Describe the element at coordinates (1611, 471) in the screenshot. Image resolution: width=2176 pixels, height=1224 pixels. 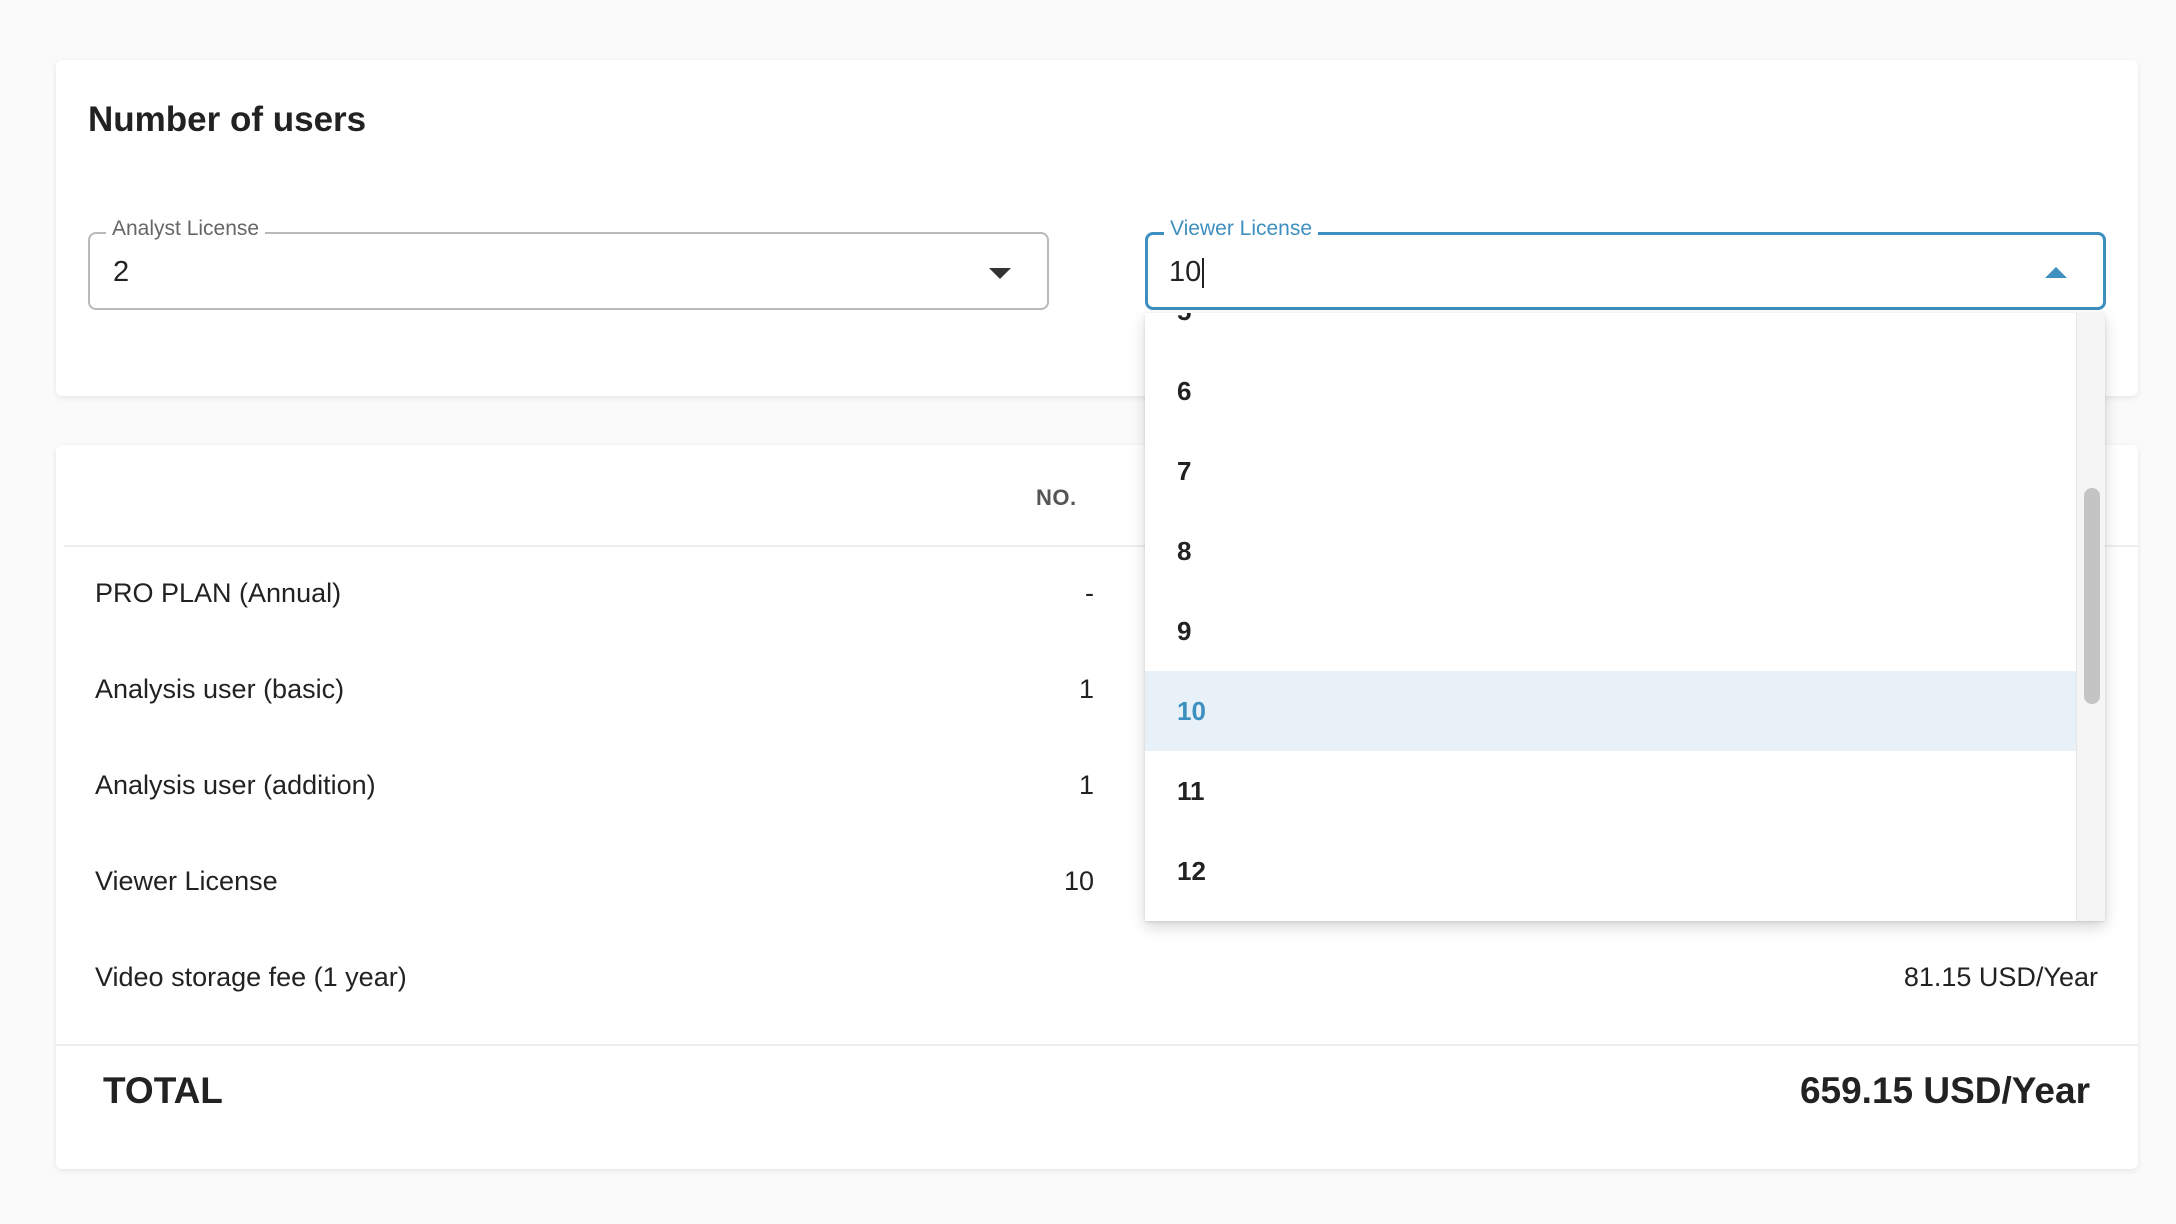
I see `dropdown-option: 7` at that location.